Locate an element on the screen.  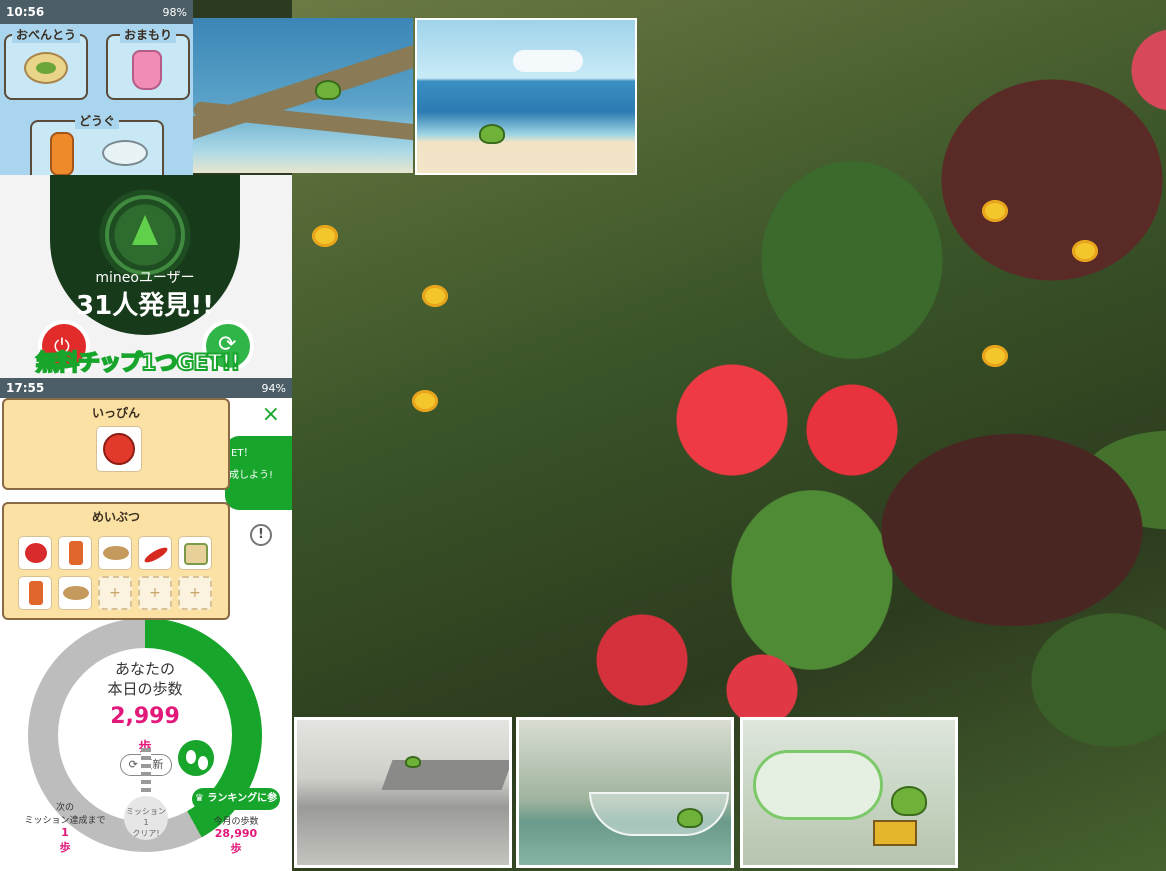
ranking-button: ♛ ランキングに参加 is located at coordinates (236, 807).